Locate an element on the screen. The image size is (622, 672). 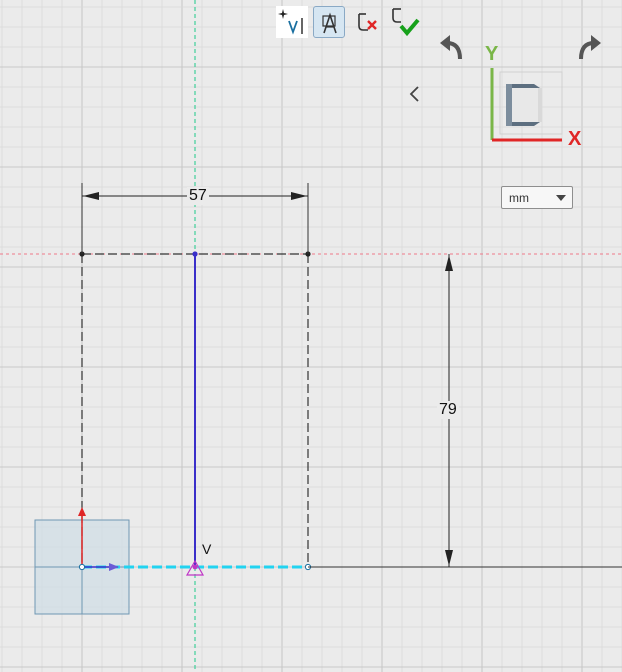
width-dim-arrow-right is located at coordinates (299, 196).